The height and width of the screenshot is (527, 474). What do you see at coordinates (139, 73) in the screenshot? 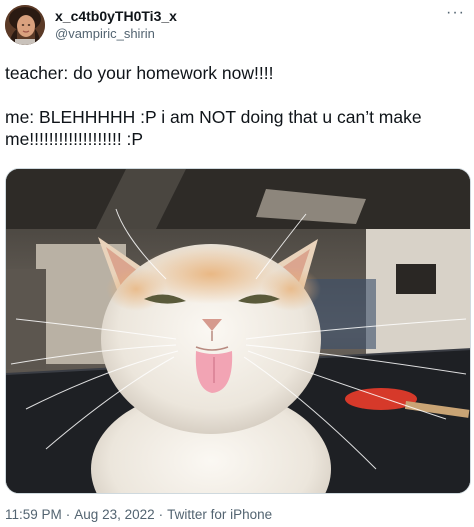
I see `tweet-text-line: teacher: do your homework now!!!!` at bounding box center [139, 73].